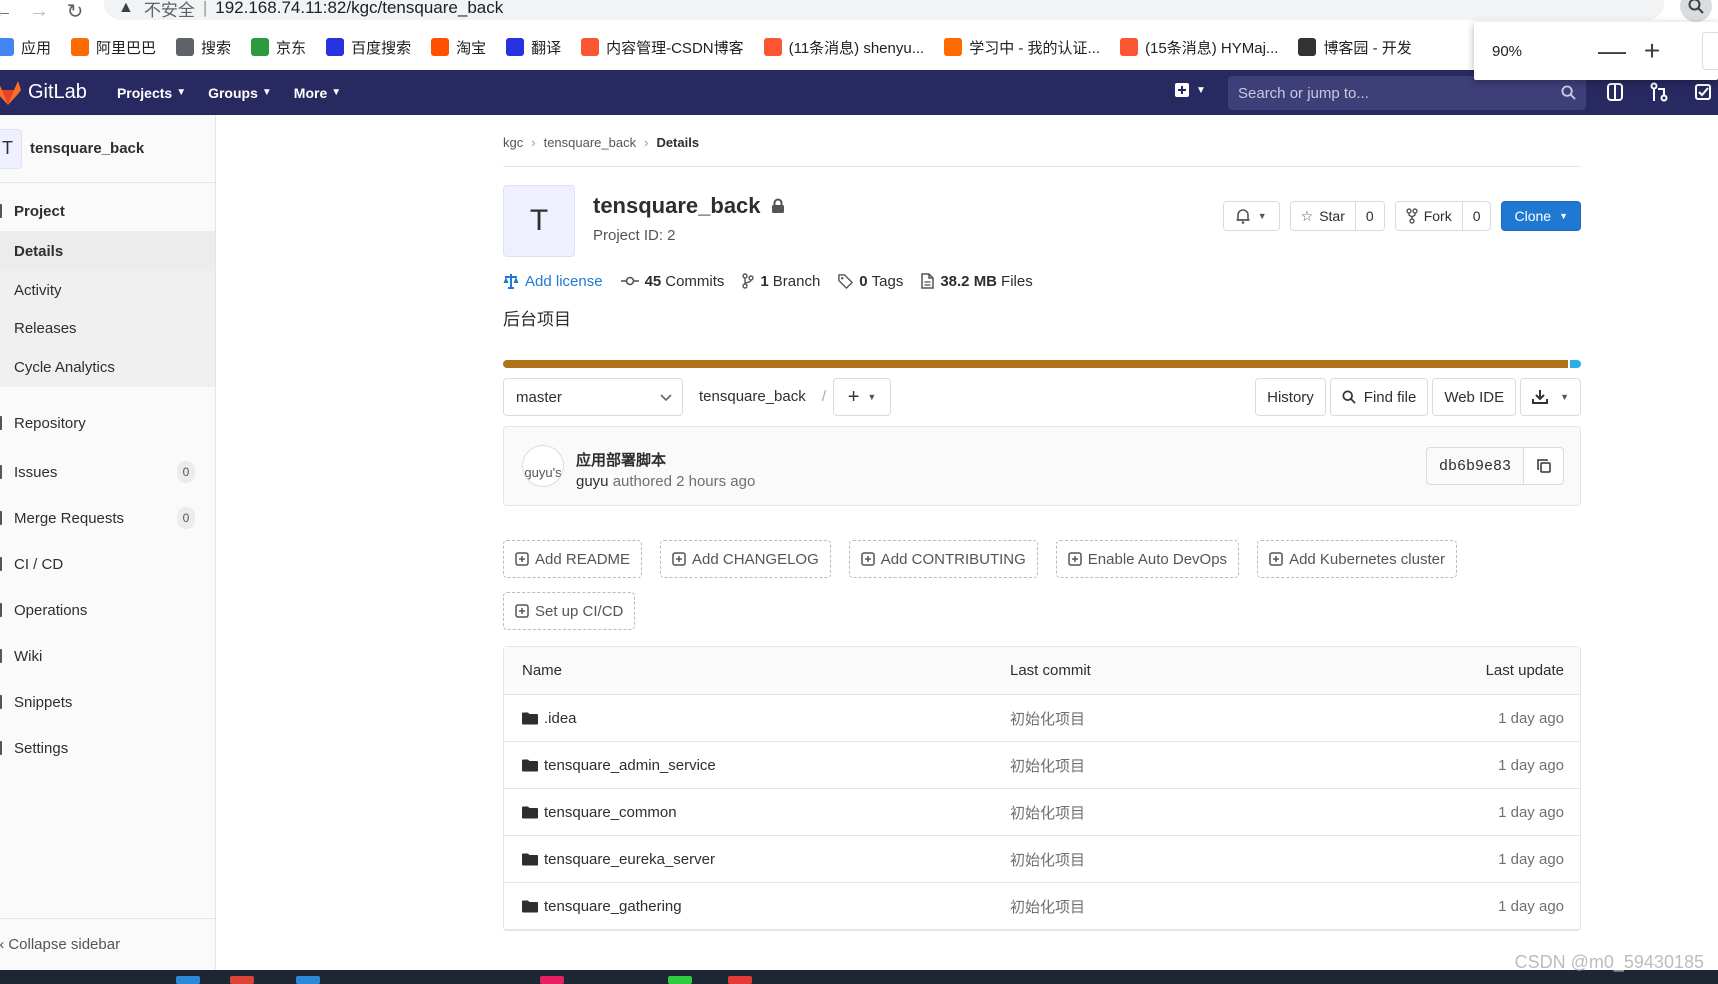 This screenshot has height=984, width=1718. What do you see at coordinates (126, 48) in the screenshot?
I see `bookmark-label: 阿里巴巴` at bounding box center [126, 48].